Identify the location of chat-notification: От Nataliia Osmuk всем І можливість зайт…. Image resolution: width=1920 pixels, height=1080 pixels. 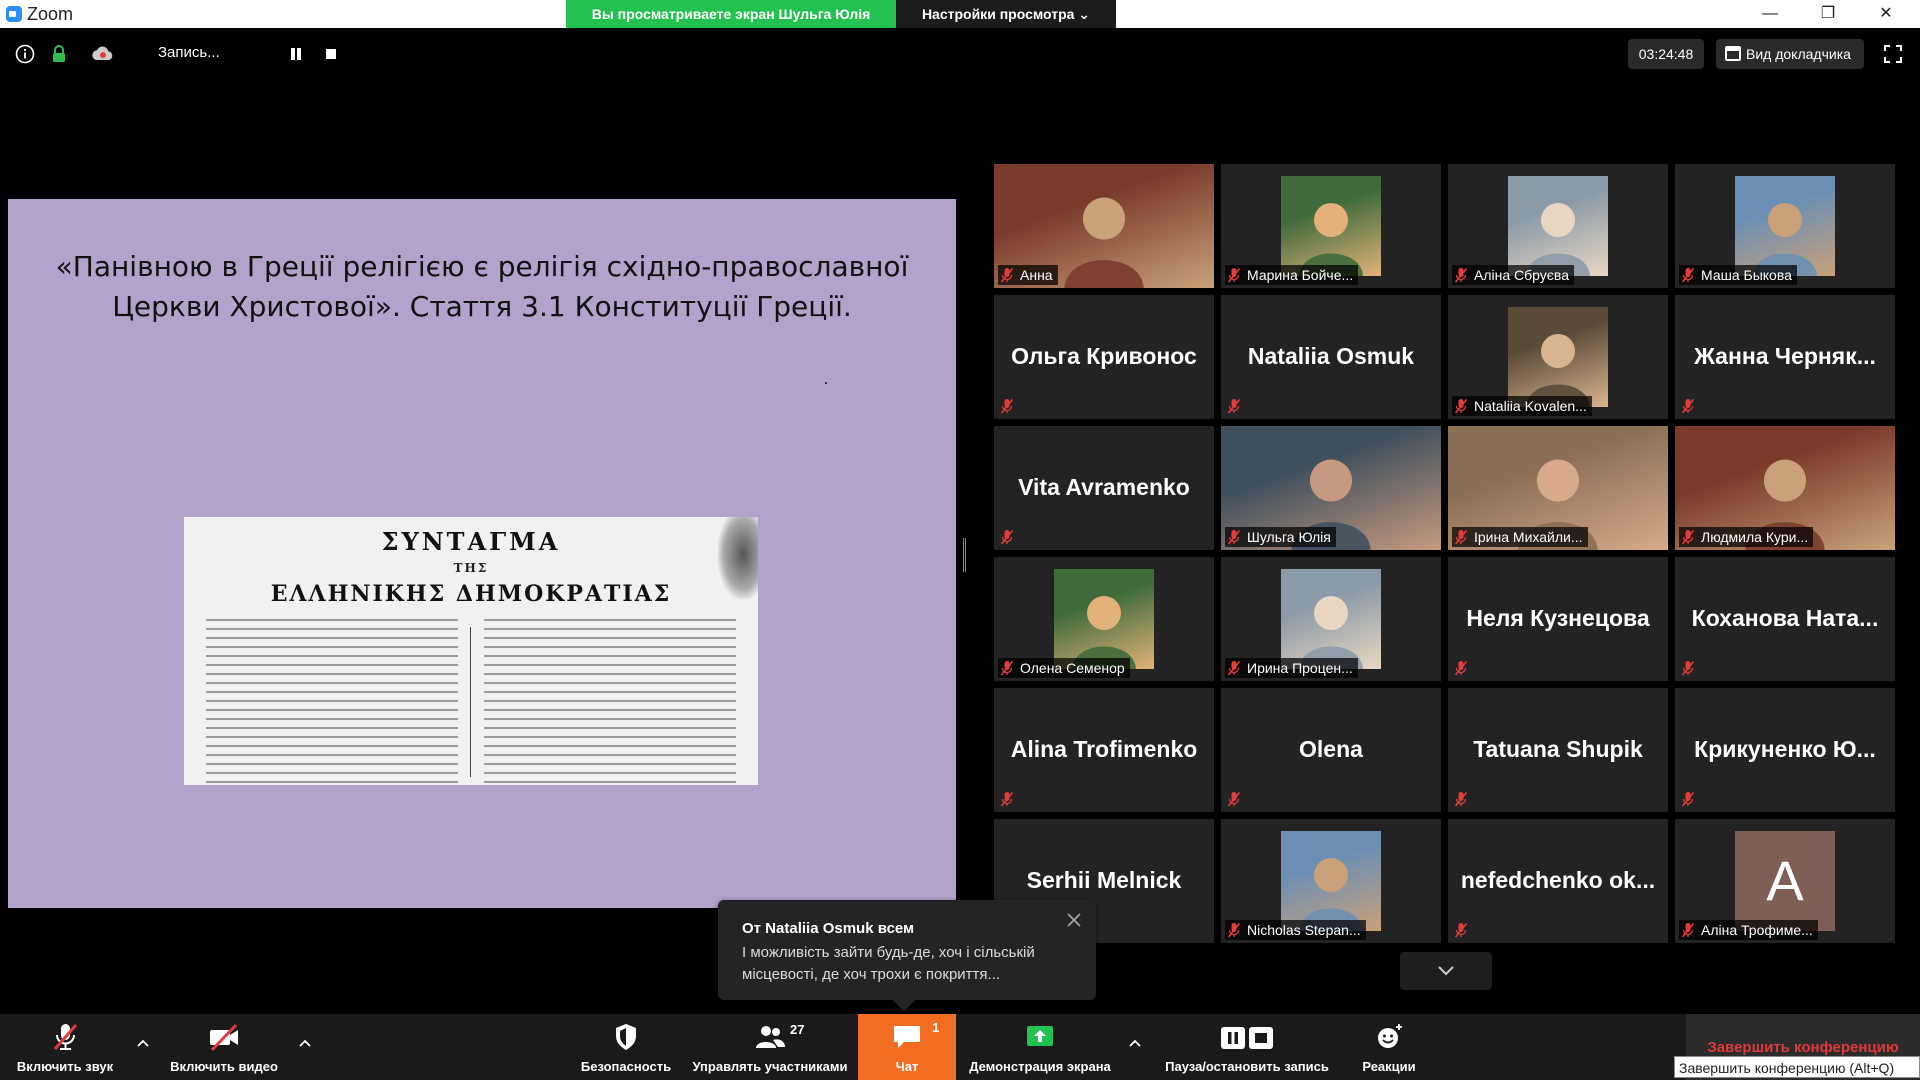
(907, 956).